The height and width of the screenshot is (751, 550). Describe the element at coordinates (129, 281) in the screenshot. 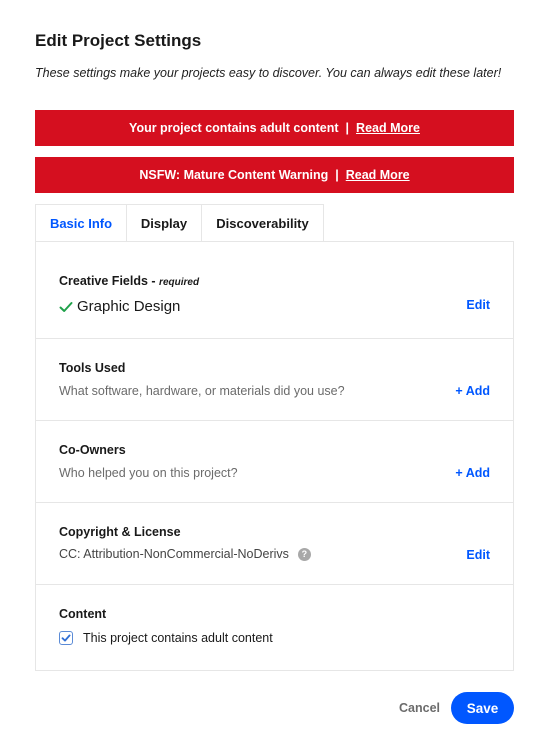

I see `creative-fields-label: Creative Fields - required` at that location.